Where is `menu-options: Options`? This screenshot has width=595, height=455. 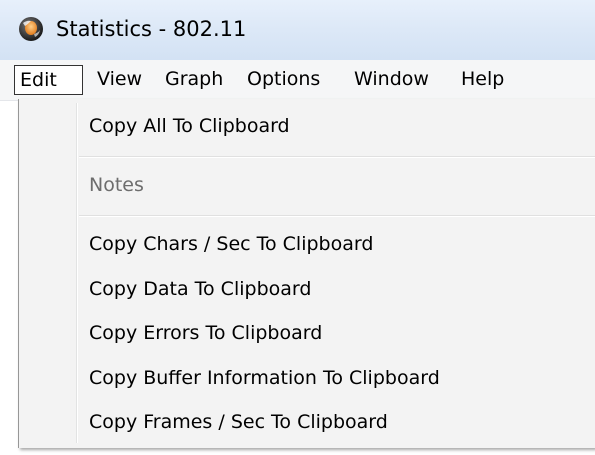
menu-options: Options is located at coordinates (283, 80).